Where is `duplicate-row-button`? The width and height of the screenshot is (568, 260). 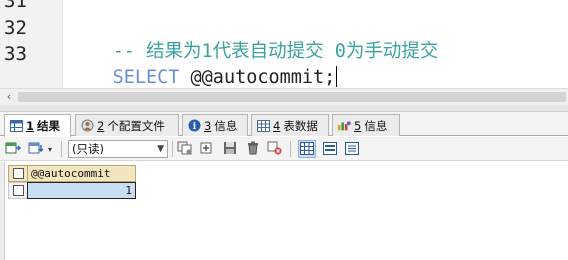 duplicate-row-button is located at coordinates (207, 149).